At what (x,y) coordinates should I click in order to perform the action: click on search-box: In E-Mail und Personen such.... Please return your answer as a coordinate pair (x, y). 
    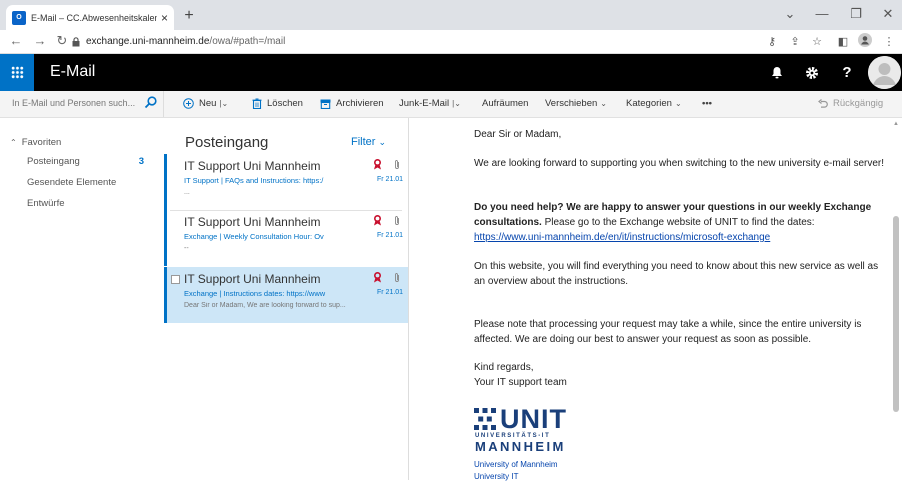
    Looking at the image, I should click on (82, 104).